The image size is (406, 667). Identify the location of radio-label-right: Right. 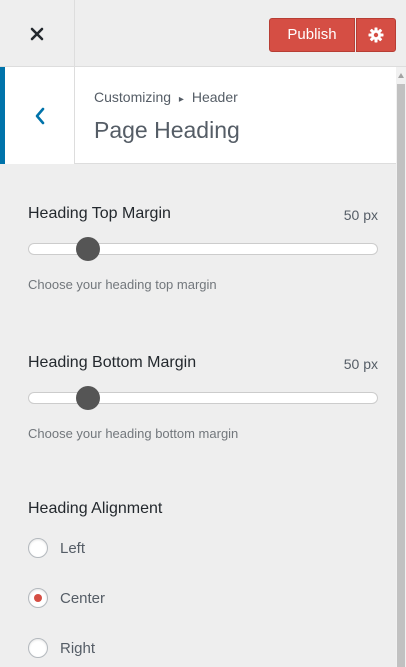
(78, 648).